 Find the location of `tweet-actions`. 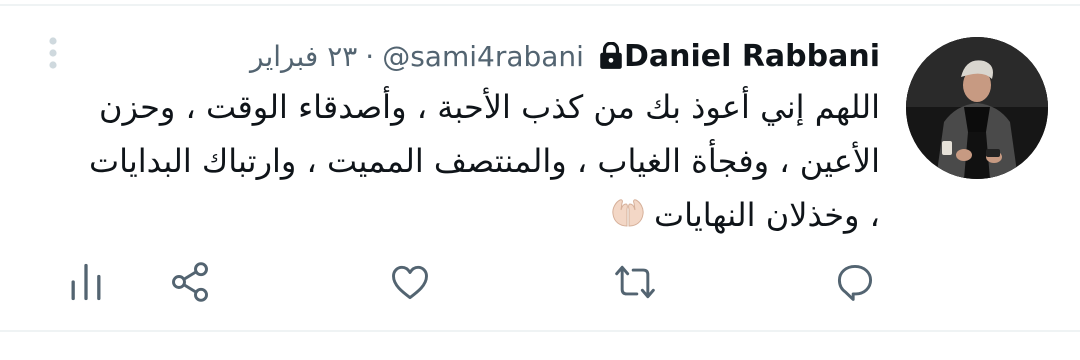

tweet-actions is located at coordinates (540, 282).